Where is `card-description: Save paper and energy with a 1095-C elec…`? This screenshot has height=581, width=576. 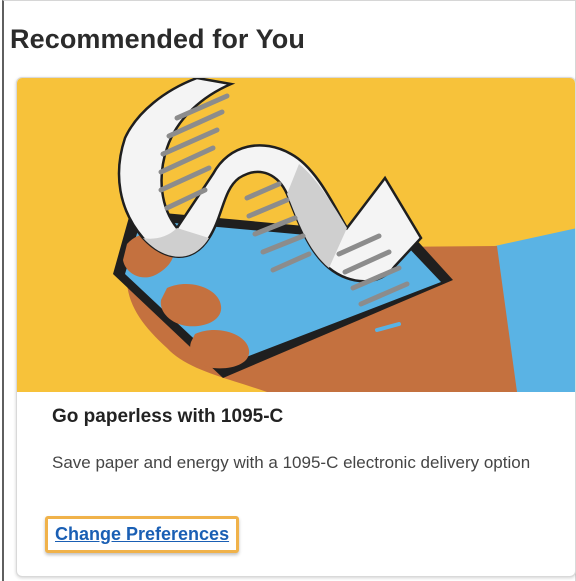 card-description: Save paper and energy with a 1095-C elec… is located at coordinates (291, 462).